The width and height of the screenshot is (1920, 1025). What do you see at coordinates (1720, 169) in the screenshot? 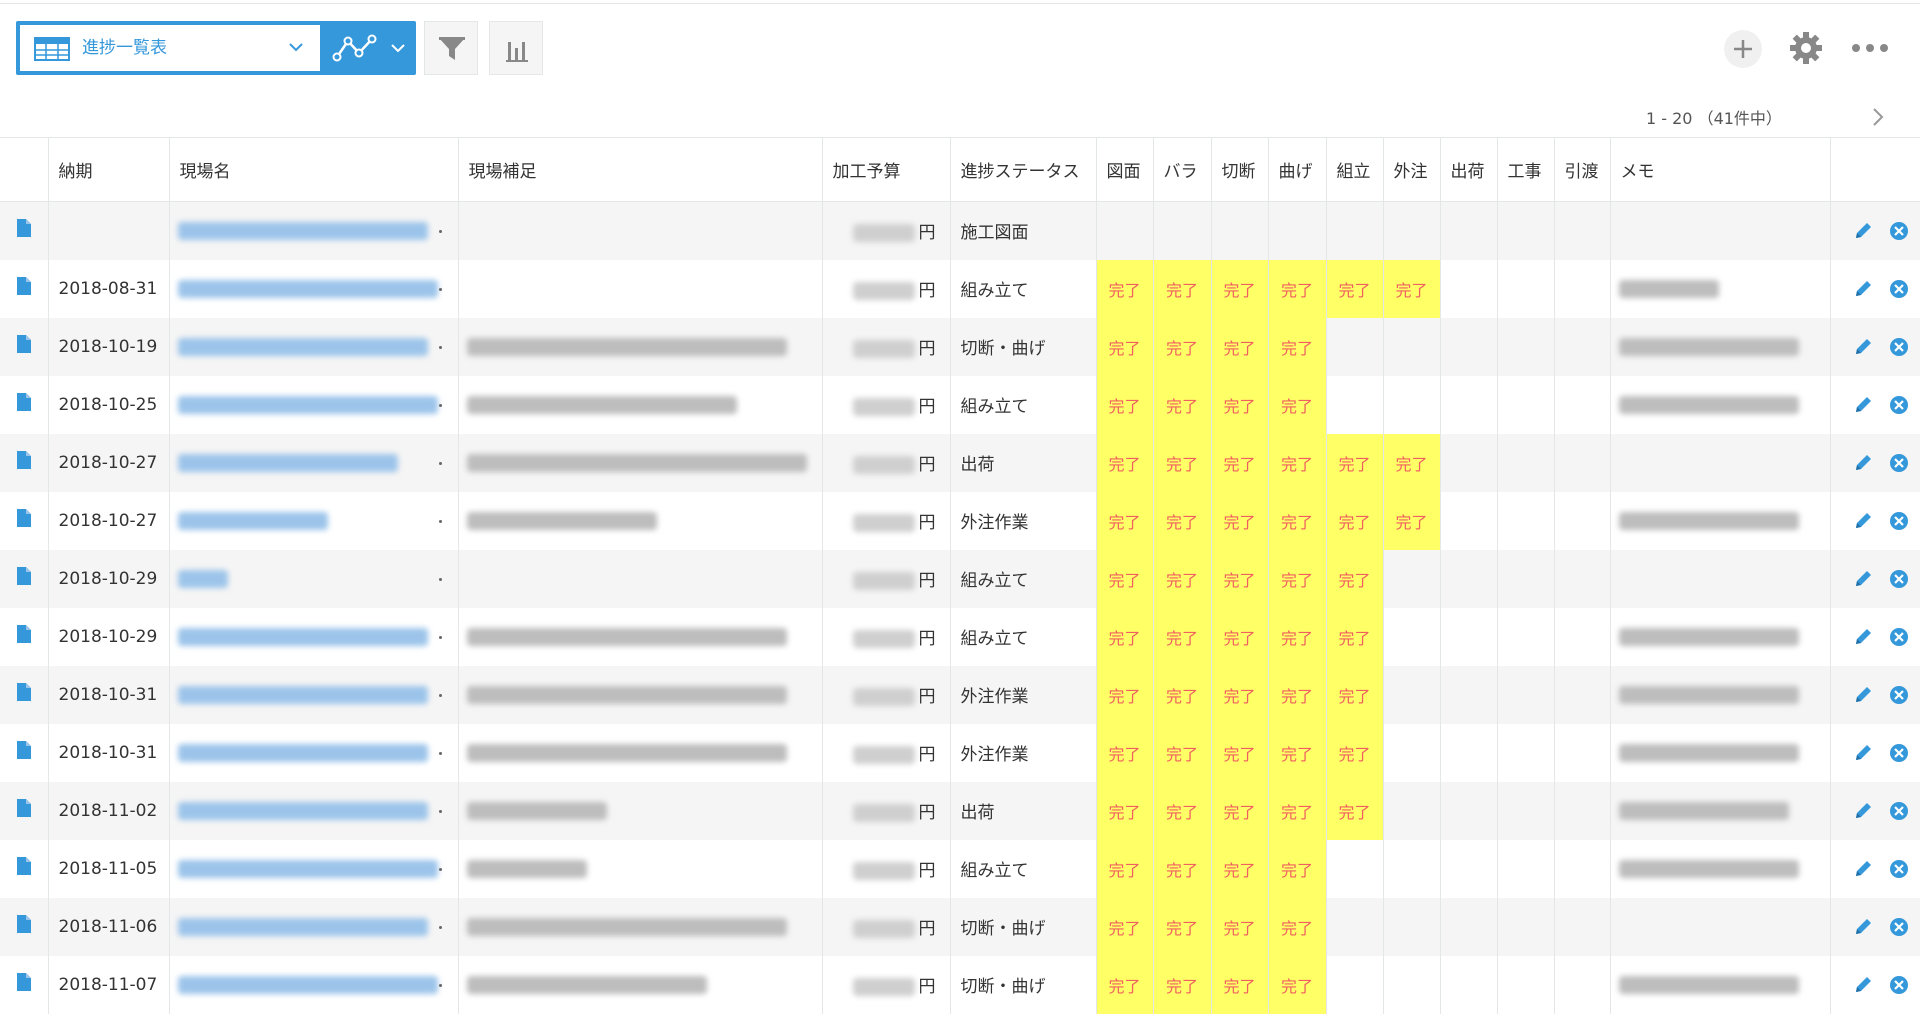
I see `col-memo: メモ` at bounding box center [1720, 169].